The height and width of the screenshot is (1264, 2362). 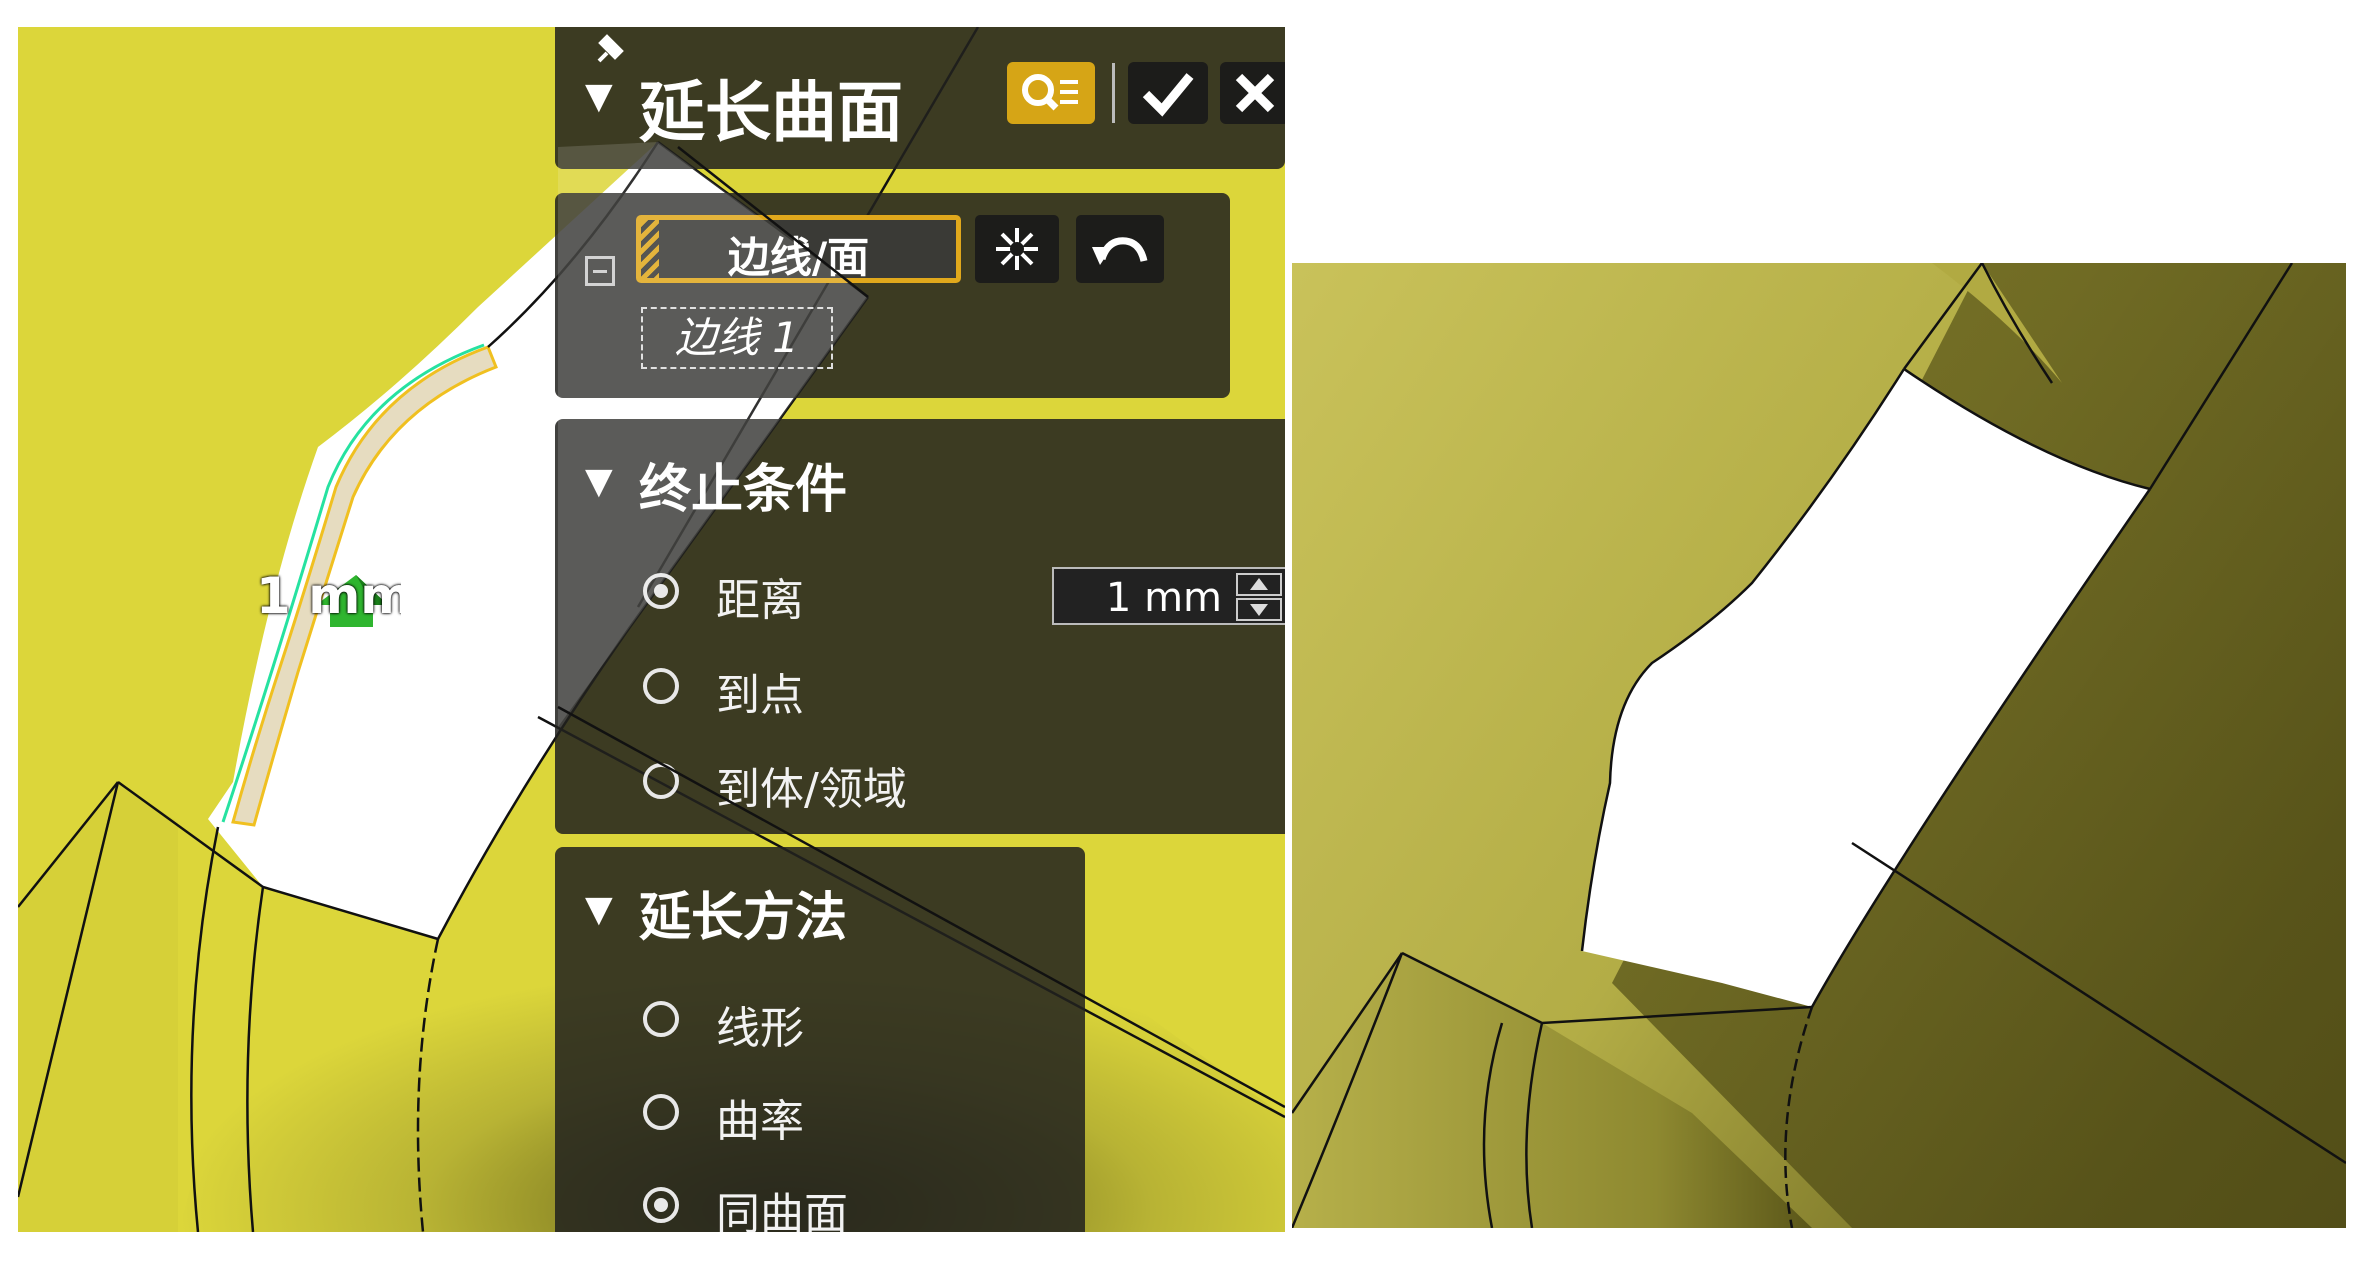 What do you see at coordinates (600, 271) in the screenshot?
I see `collapse-minus-icon` at bounding box center [600, 271].